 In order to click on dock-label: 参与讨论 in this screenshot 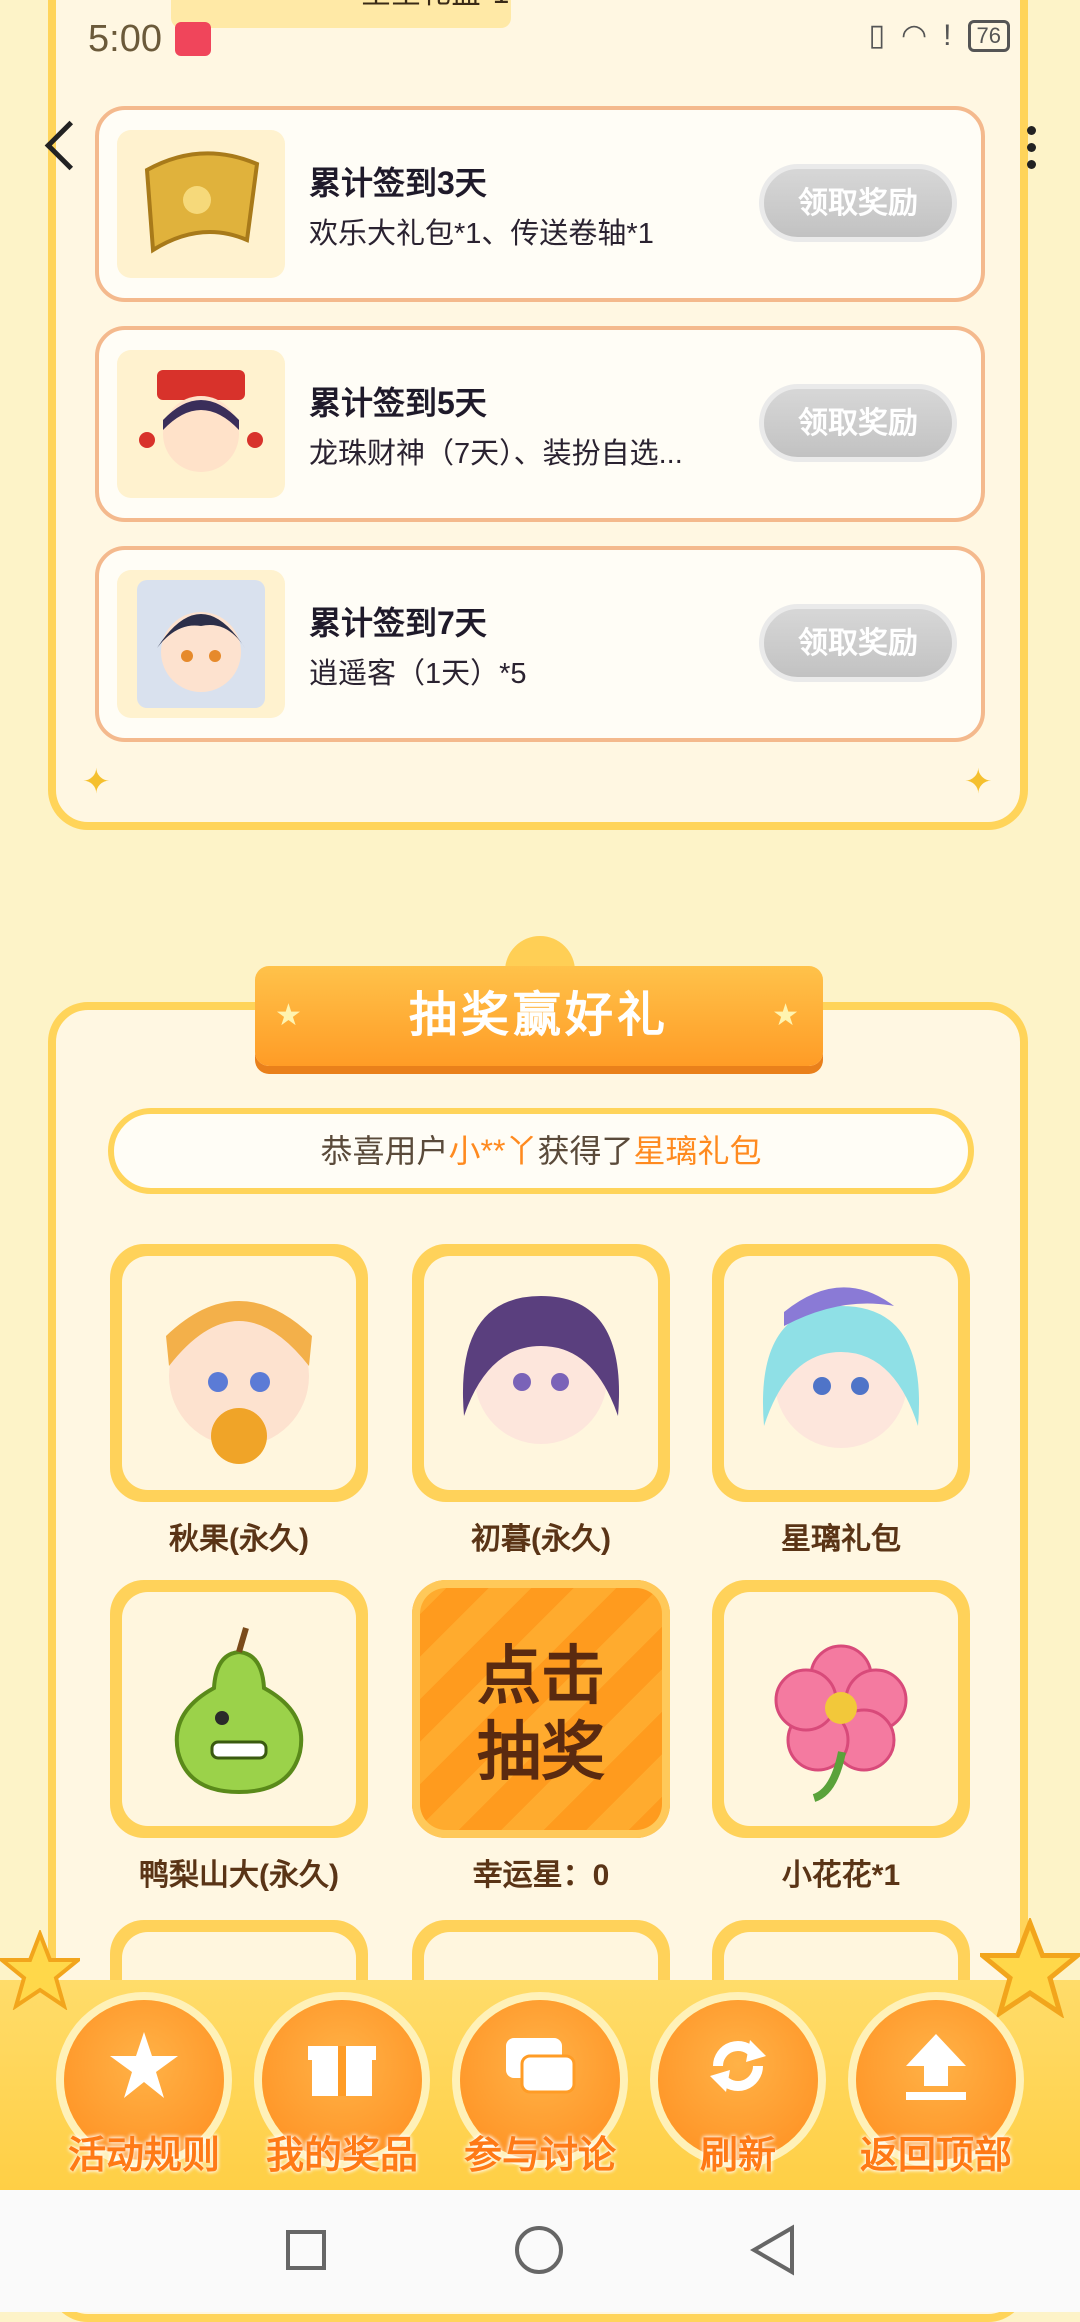, I will do `click(539, 2156)`.